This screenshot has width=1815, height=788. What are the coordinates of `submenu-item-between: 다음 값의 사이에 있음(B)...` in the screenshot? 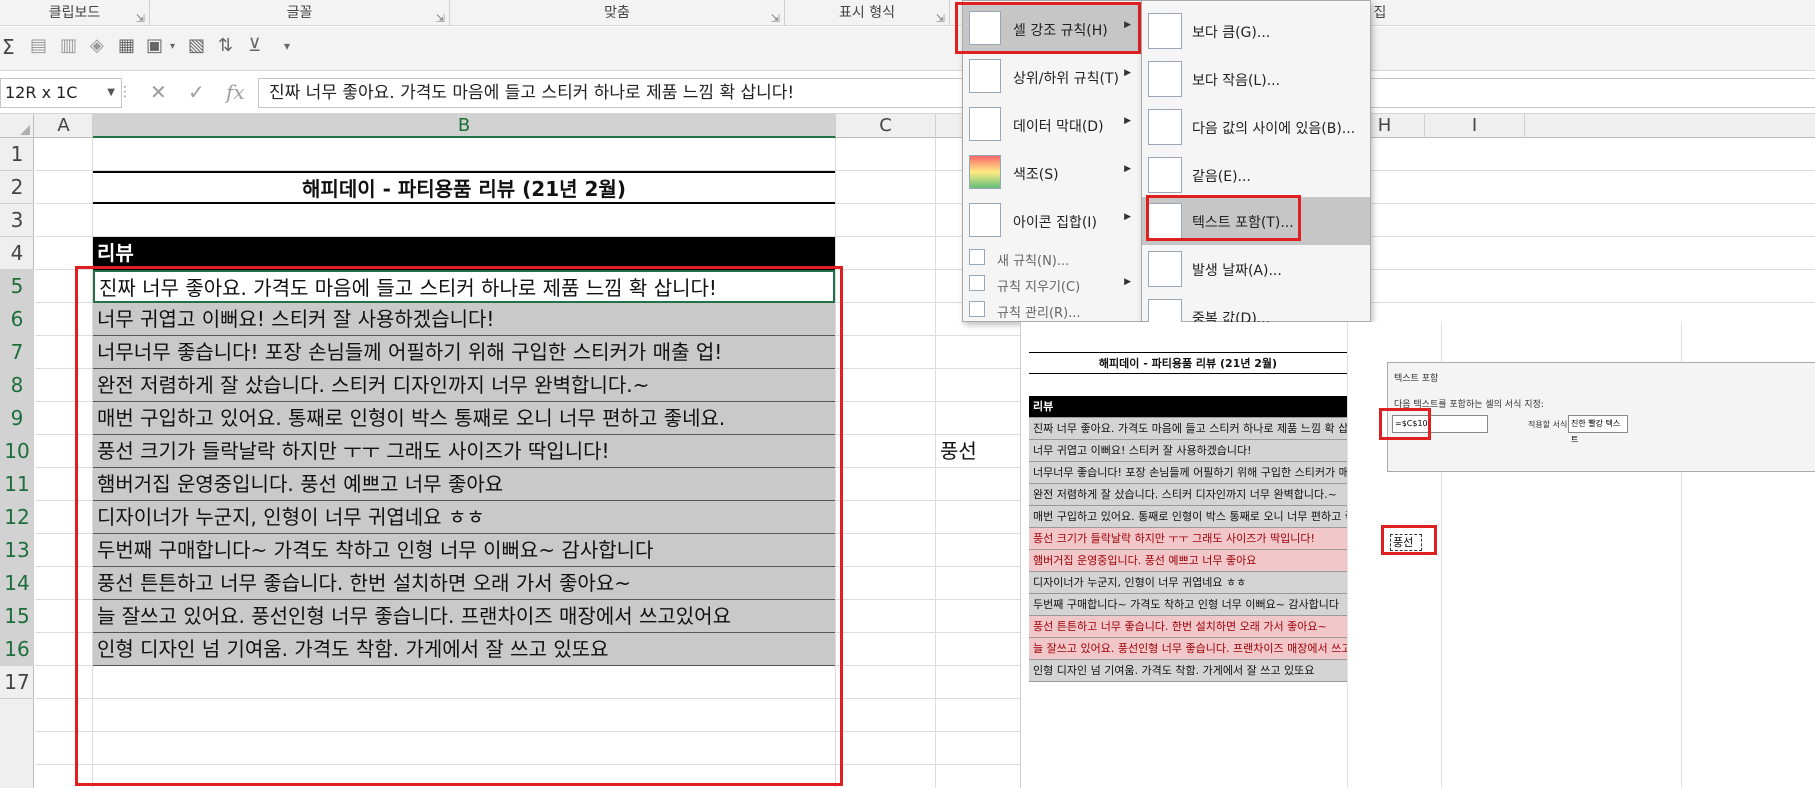 It's located at (1256, 127).